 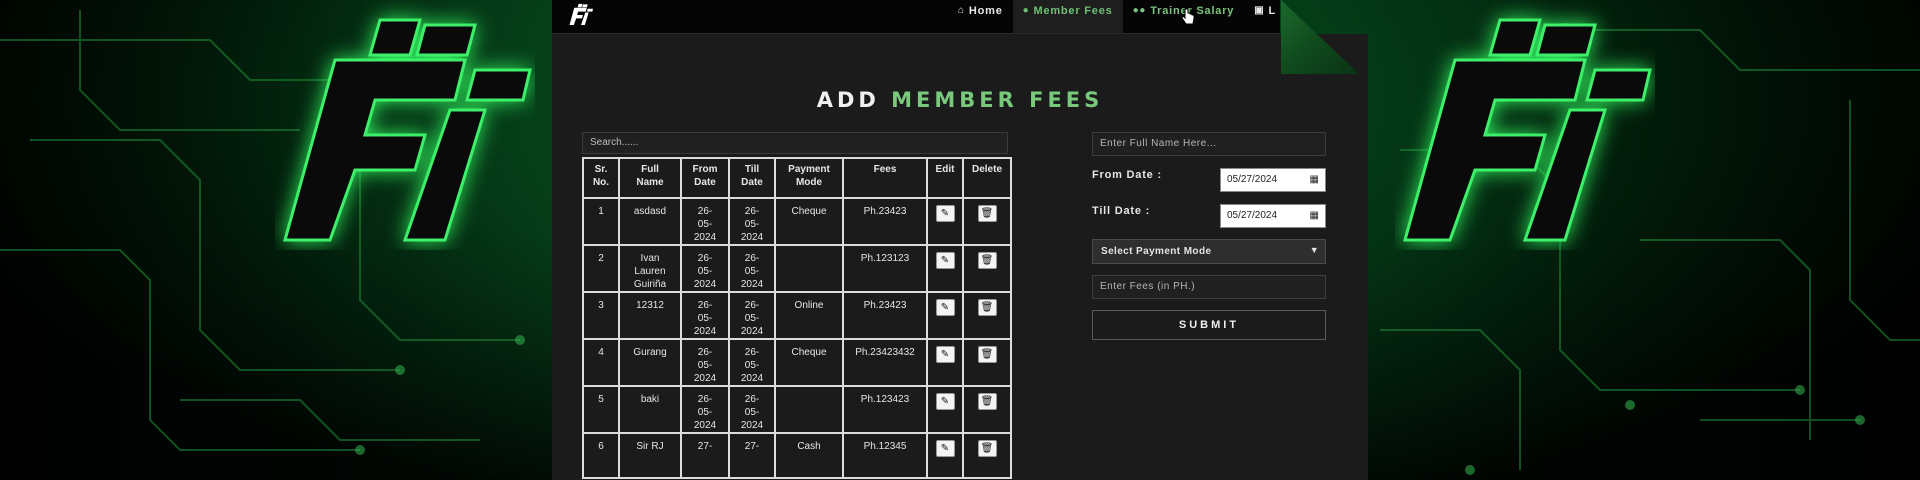 I want to click on cell-name: Gurang, so click(x=650, y=362).